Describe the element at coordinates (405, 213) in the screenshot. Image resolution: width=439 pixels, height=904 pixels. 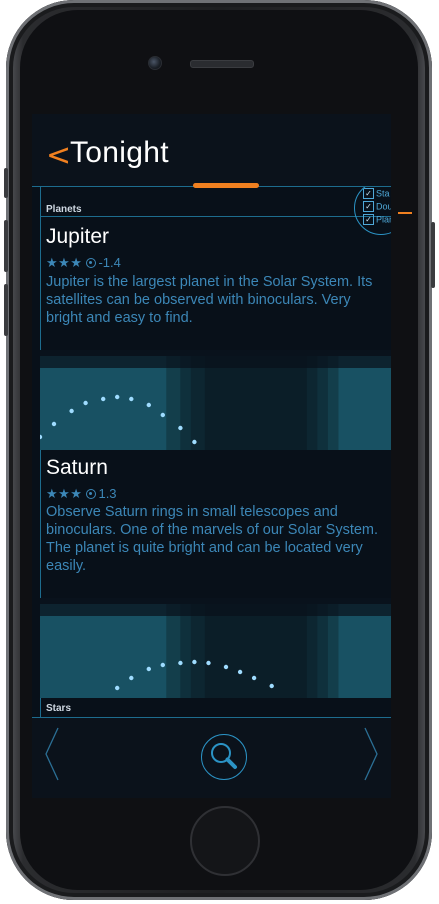
I see `filter-pointer-line` at that location.